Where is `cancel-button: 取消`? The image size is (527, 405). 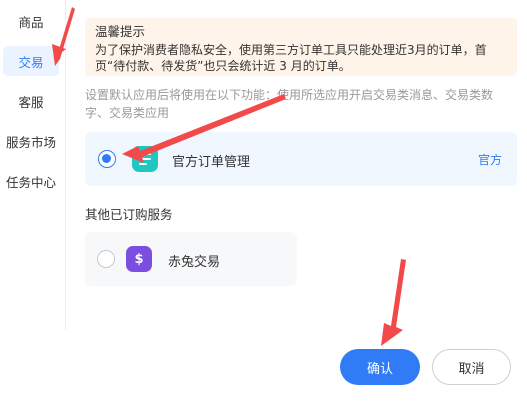 cancel-button: 取消 is located at coordinates (471, 367).